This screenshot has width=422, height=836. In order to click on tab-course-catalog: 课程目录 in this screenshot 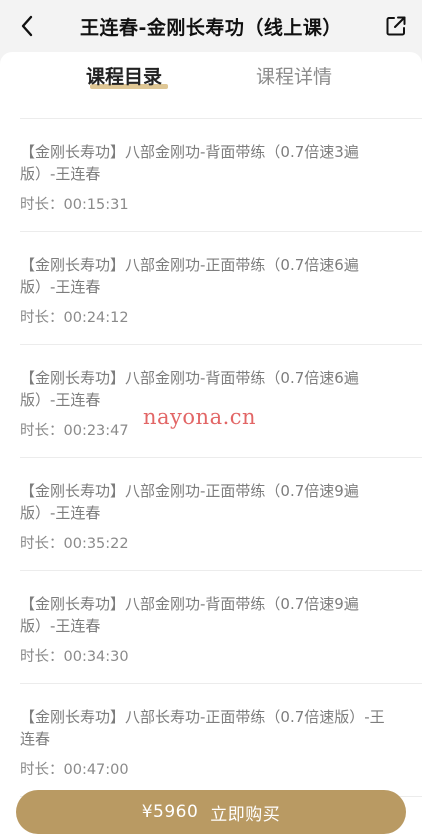, I will do `click(124, 75)`.